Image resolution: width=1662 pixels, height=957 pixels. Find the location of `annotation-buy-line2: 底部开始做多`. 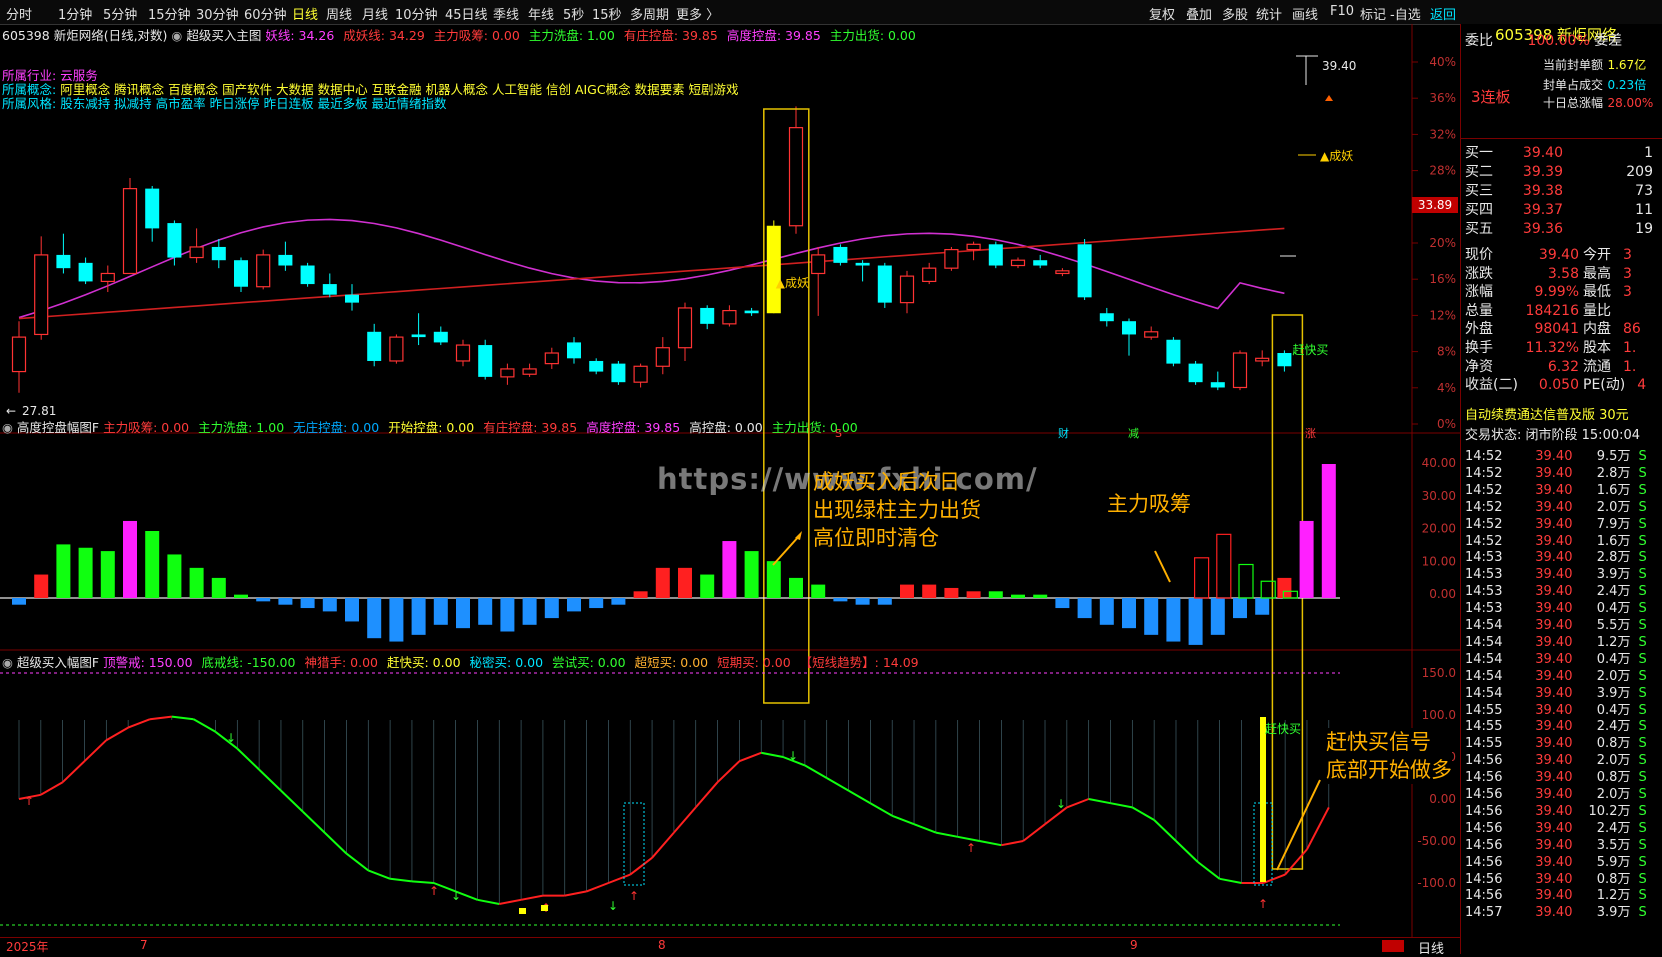

annotation-buy-line2: 底部开始做多 is located at coordinates (1389, 770).